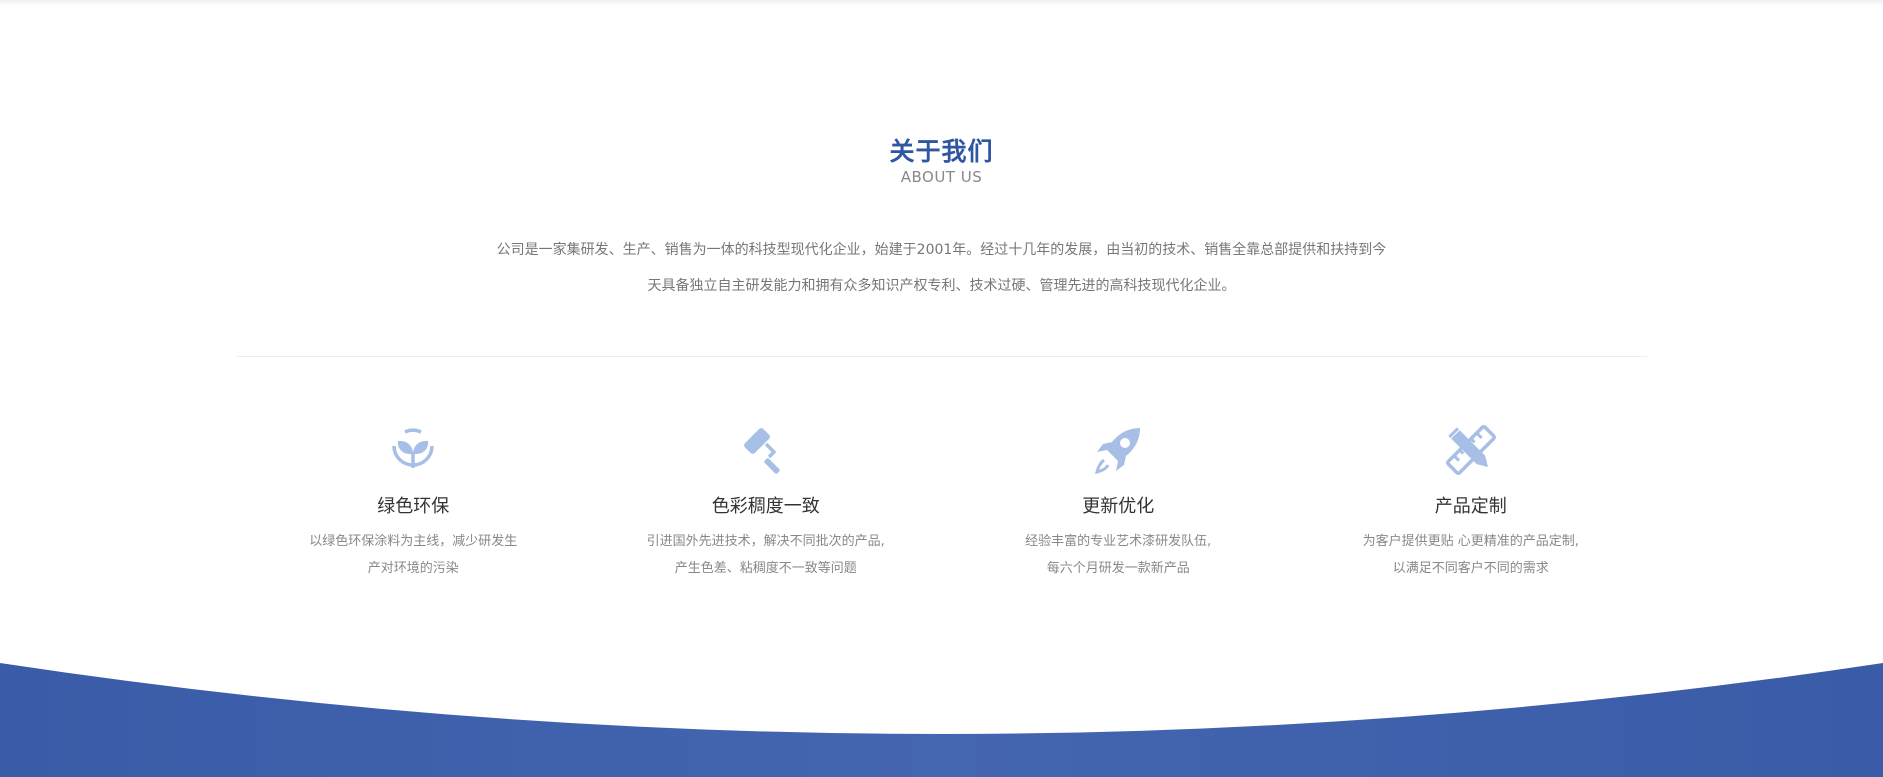  What do you see at coordinates (941, 151) in the screenshot?
I see `section-title: 关于我们` at bounding box center [941, 151].